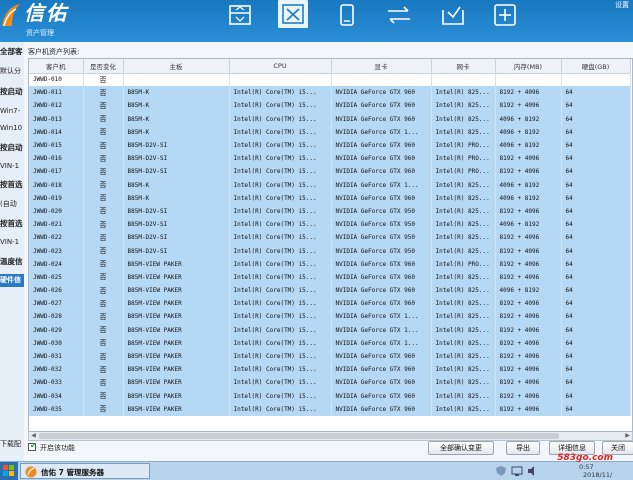 The image size is (633, 480). What do you see at coordinates (517, 471) in the screenshot?
I see `tray-network-icon` at bounding box center [517, 471].